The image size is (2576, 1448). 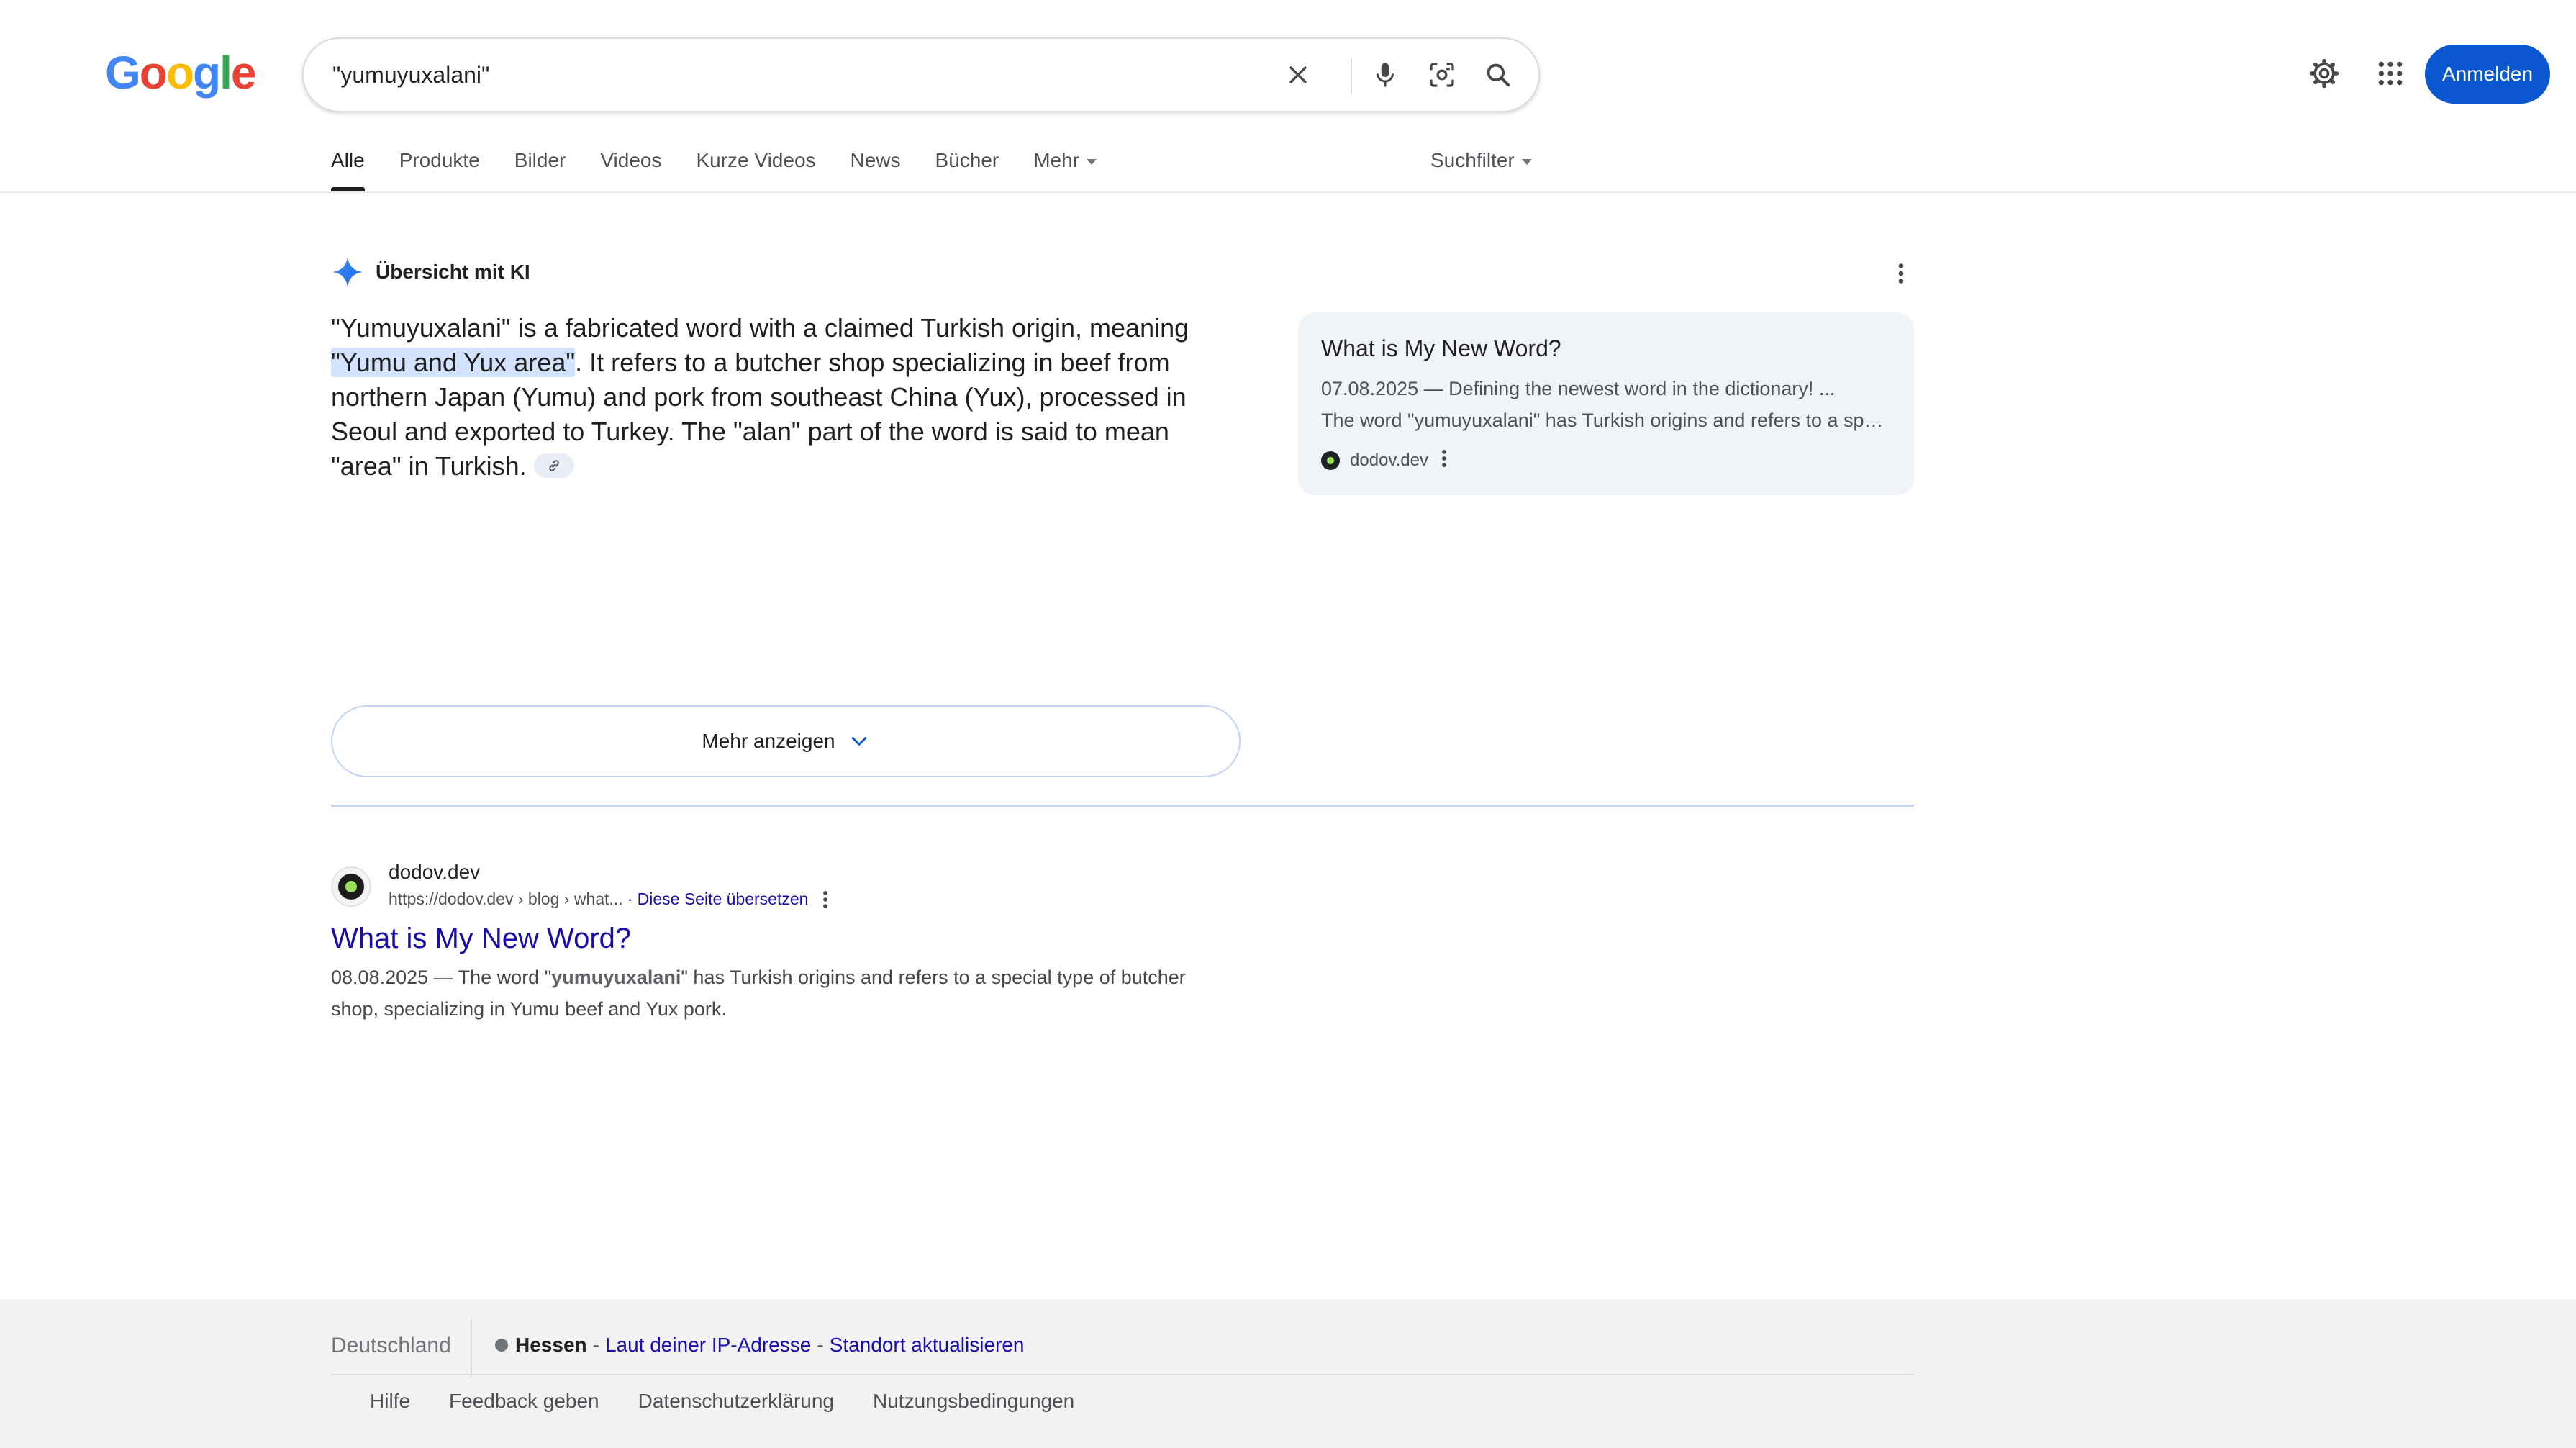 What do you see at coordinates (1298, 75) in the screenshot?
I see `close-icon` at bounding box center [1298, 75].